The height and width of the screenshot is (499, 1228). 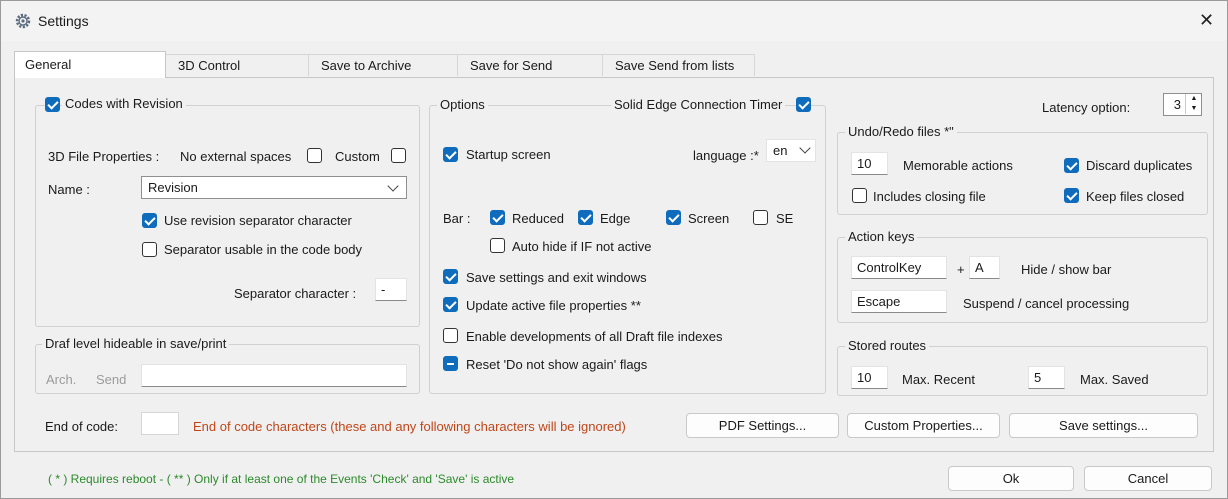 I want to click on separator-usable-label: Separator usable in the code body, so click(x=263, y=249).